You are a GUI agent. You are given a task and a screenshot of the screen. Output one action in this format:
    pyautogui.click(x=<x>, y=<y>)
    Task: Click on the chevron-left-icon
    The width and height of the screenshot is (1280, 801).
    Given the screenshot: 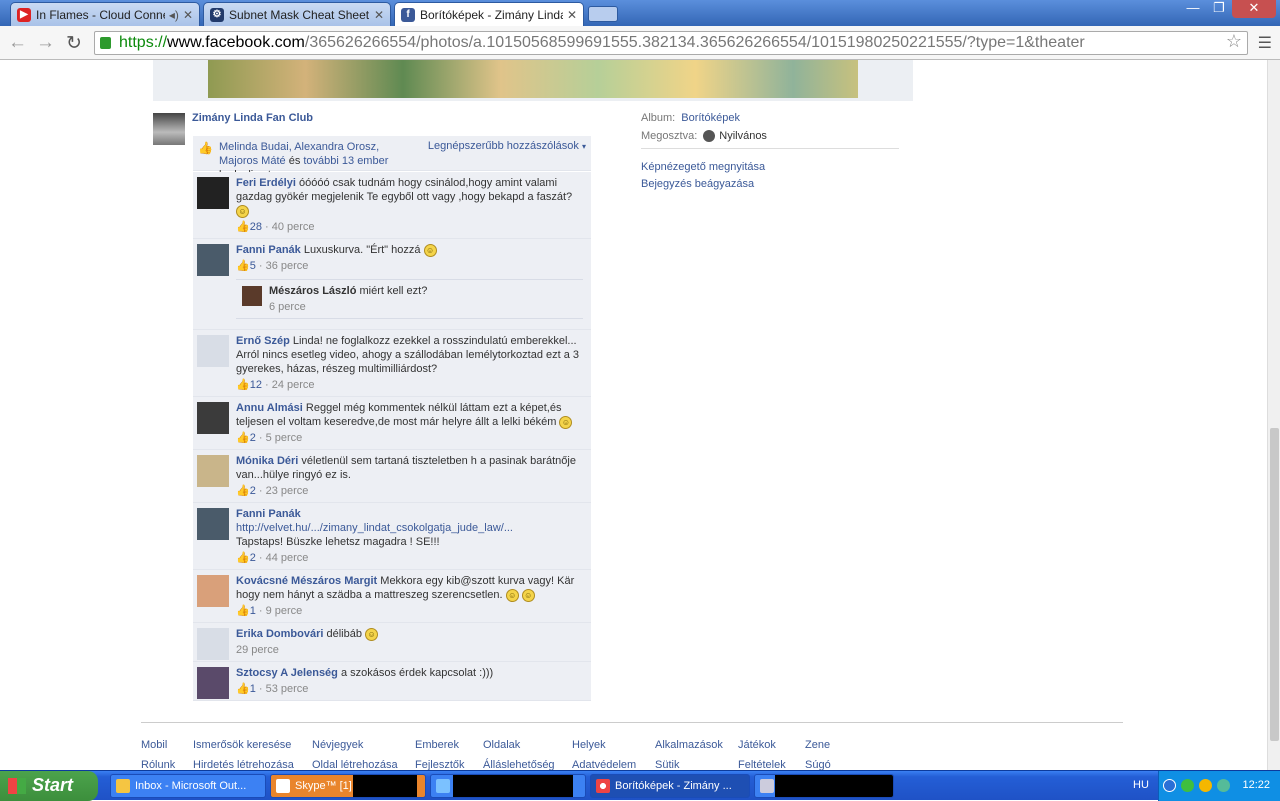 What is the action you would take?
    pyautogui.click(x=1169, y=785)
    